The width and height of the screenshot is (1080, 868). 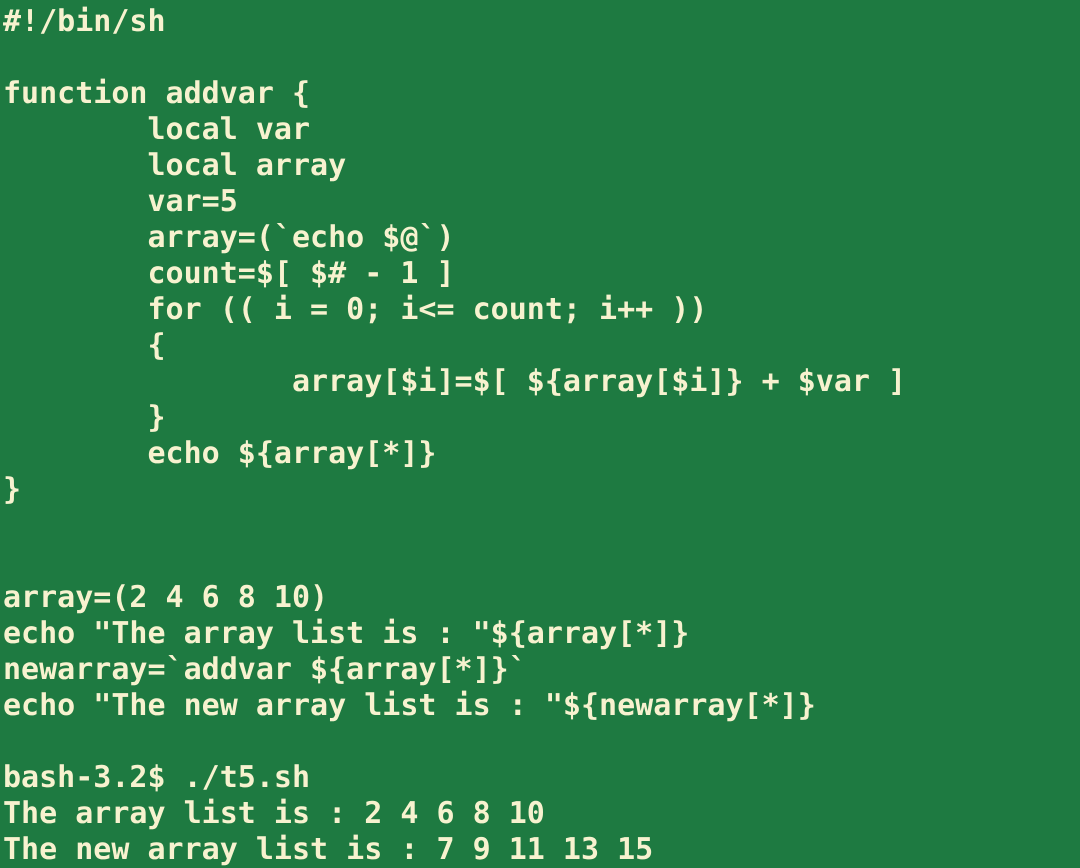 What do you see at coordinates (274, 813) in the screenshot?
I see `code-line: The array list is : 2 4 6 8 10` at bounding box center [274, 813].